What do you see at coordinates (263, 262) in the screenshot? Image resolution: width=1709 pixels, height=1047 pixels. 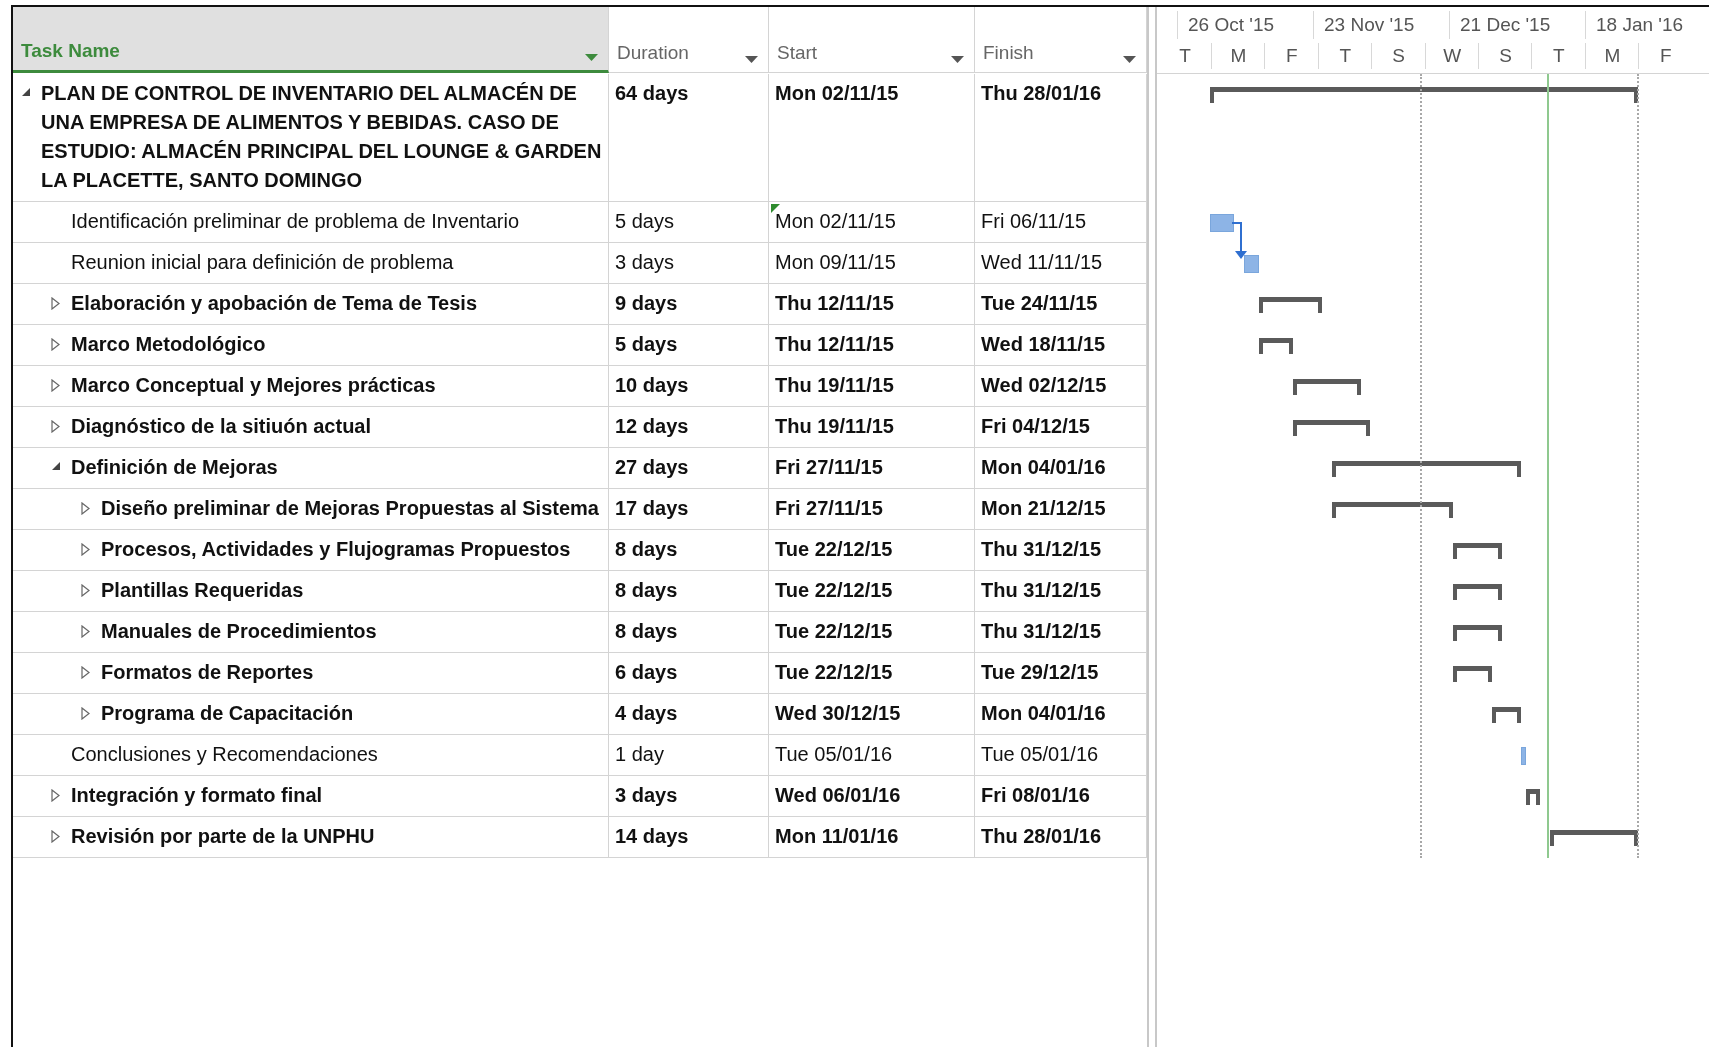 I see `task-name: Reunion inicial para definición de problema` at bounding box center [263, 262].